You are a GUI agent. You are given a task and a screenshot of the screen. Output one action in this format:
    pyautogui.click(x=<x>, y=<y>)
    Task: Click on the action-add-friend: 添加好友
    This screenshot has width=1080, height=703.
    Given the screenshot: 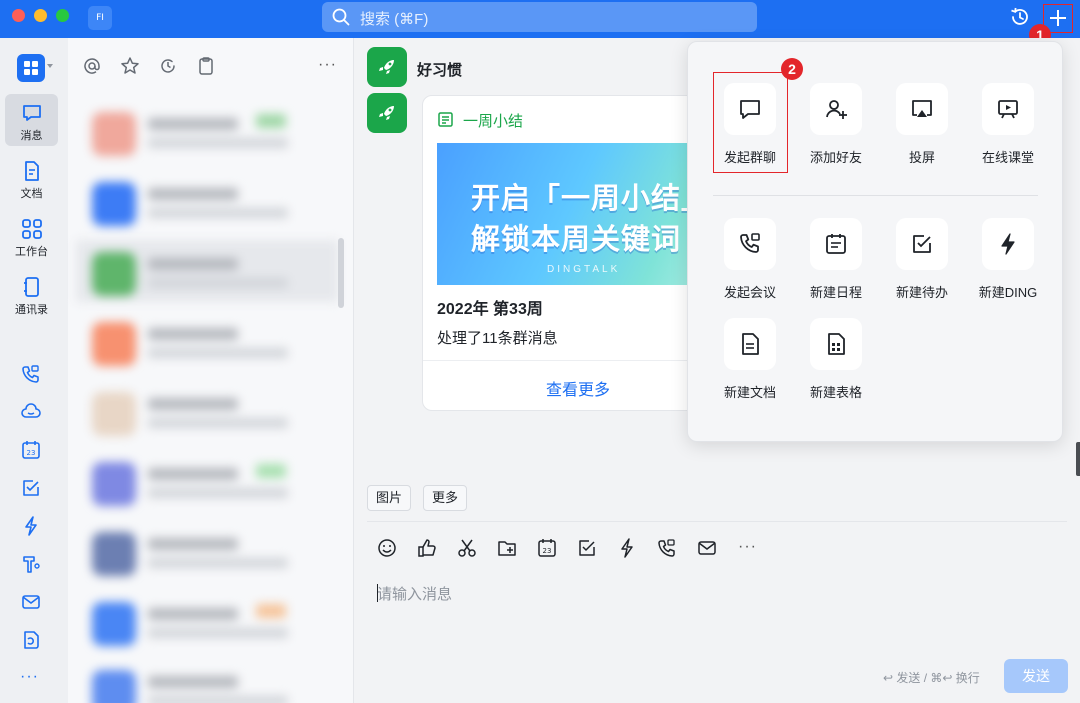 What is the action you would take?
    pyautogui.click(x=836, y=131)
    